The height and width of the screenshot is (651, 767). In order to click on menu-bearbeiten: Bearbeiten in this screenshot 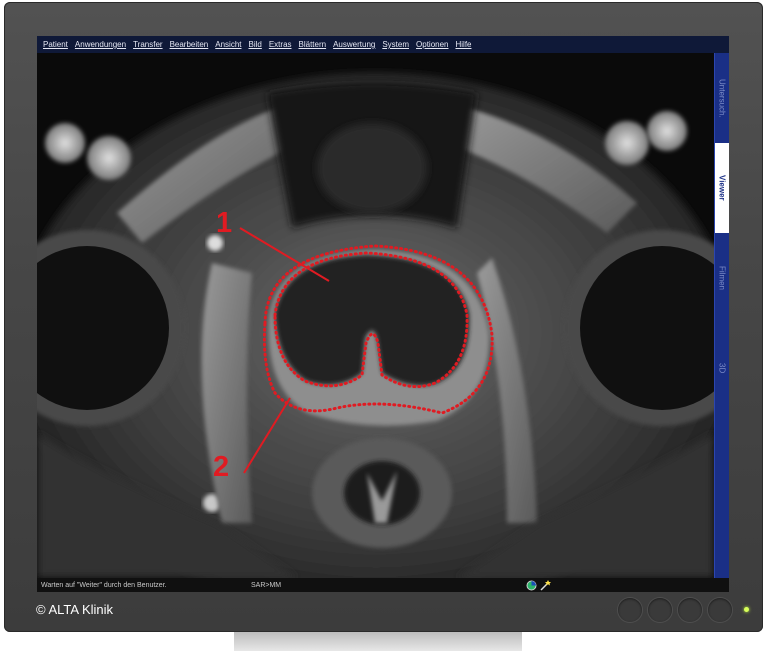, I will do `click(189, 44)`.